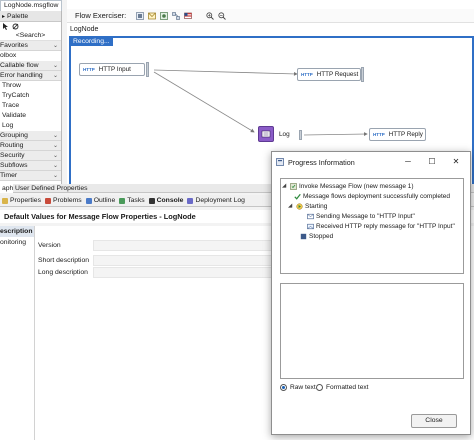  What do you see at coordinates (104, 200) in the screenshot?
I see `view-tab-label: Outline` at bounding box center [104, 200].